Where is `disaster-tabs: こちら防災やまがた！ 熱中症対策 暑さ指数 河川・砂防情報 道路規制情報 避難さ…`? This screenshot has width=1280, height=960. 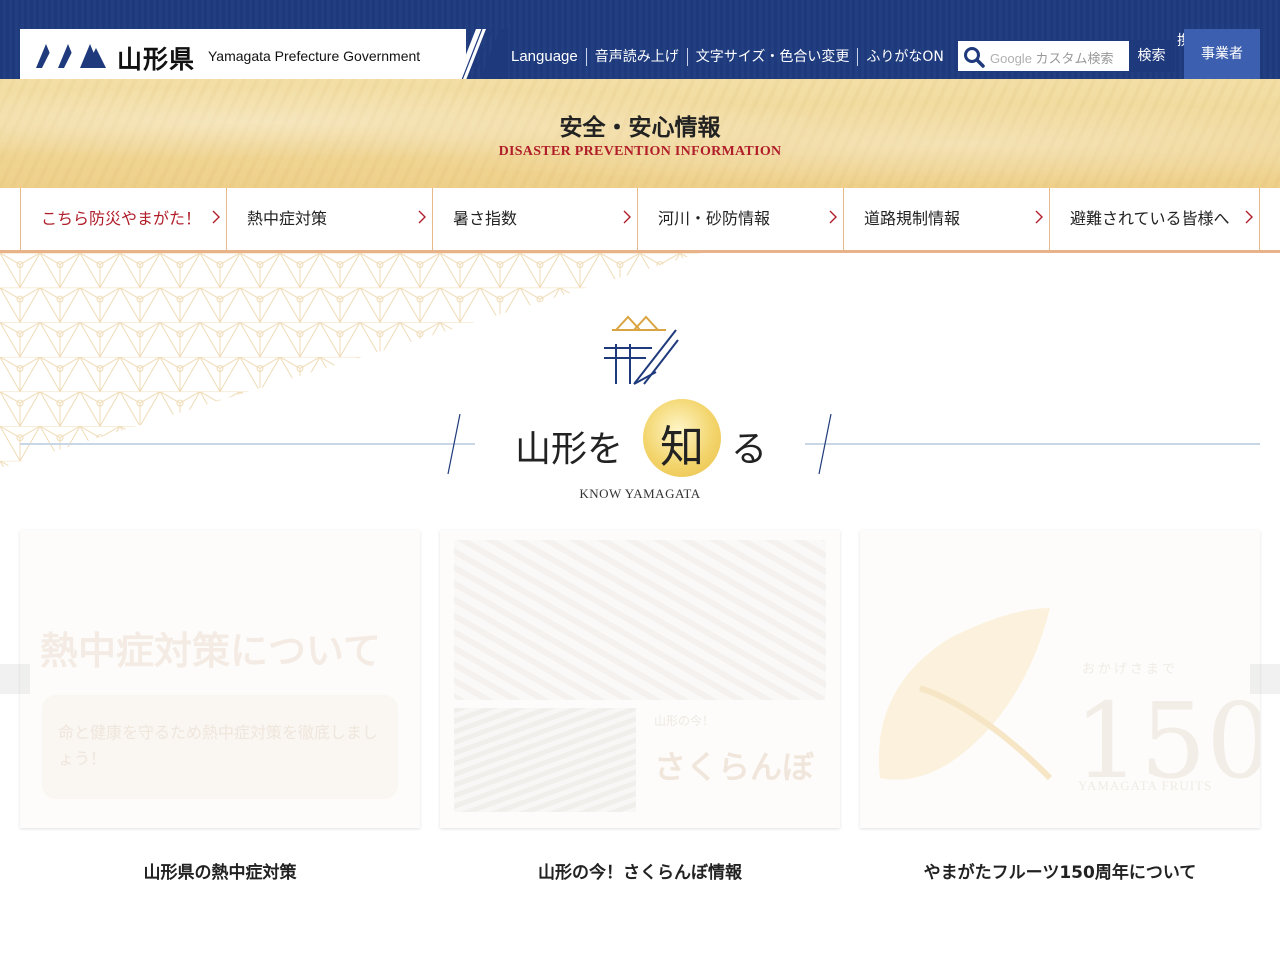 disaster-tabs: こちら防災やまがた！ 熱中症対策 暑さ指数 河川・砂防情報 道路規制情報 避難さ… is located at coordinates (640, 219).